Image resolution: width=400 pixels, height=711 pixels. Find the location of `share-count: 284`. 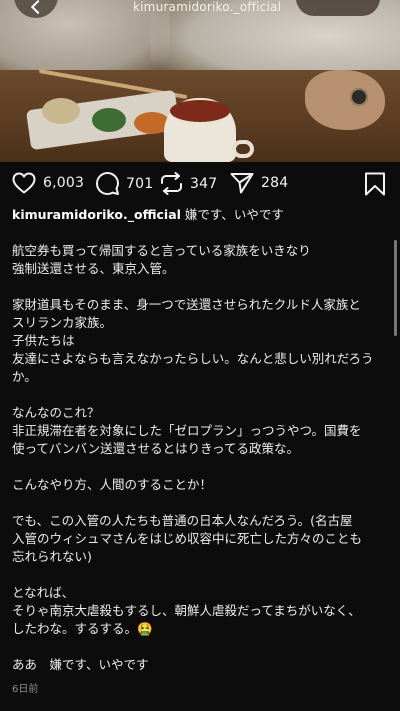

share-count: 284 is located at coordinates (275, 183).